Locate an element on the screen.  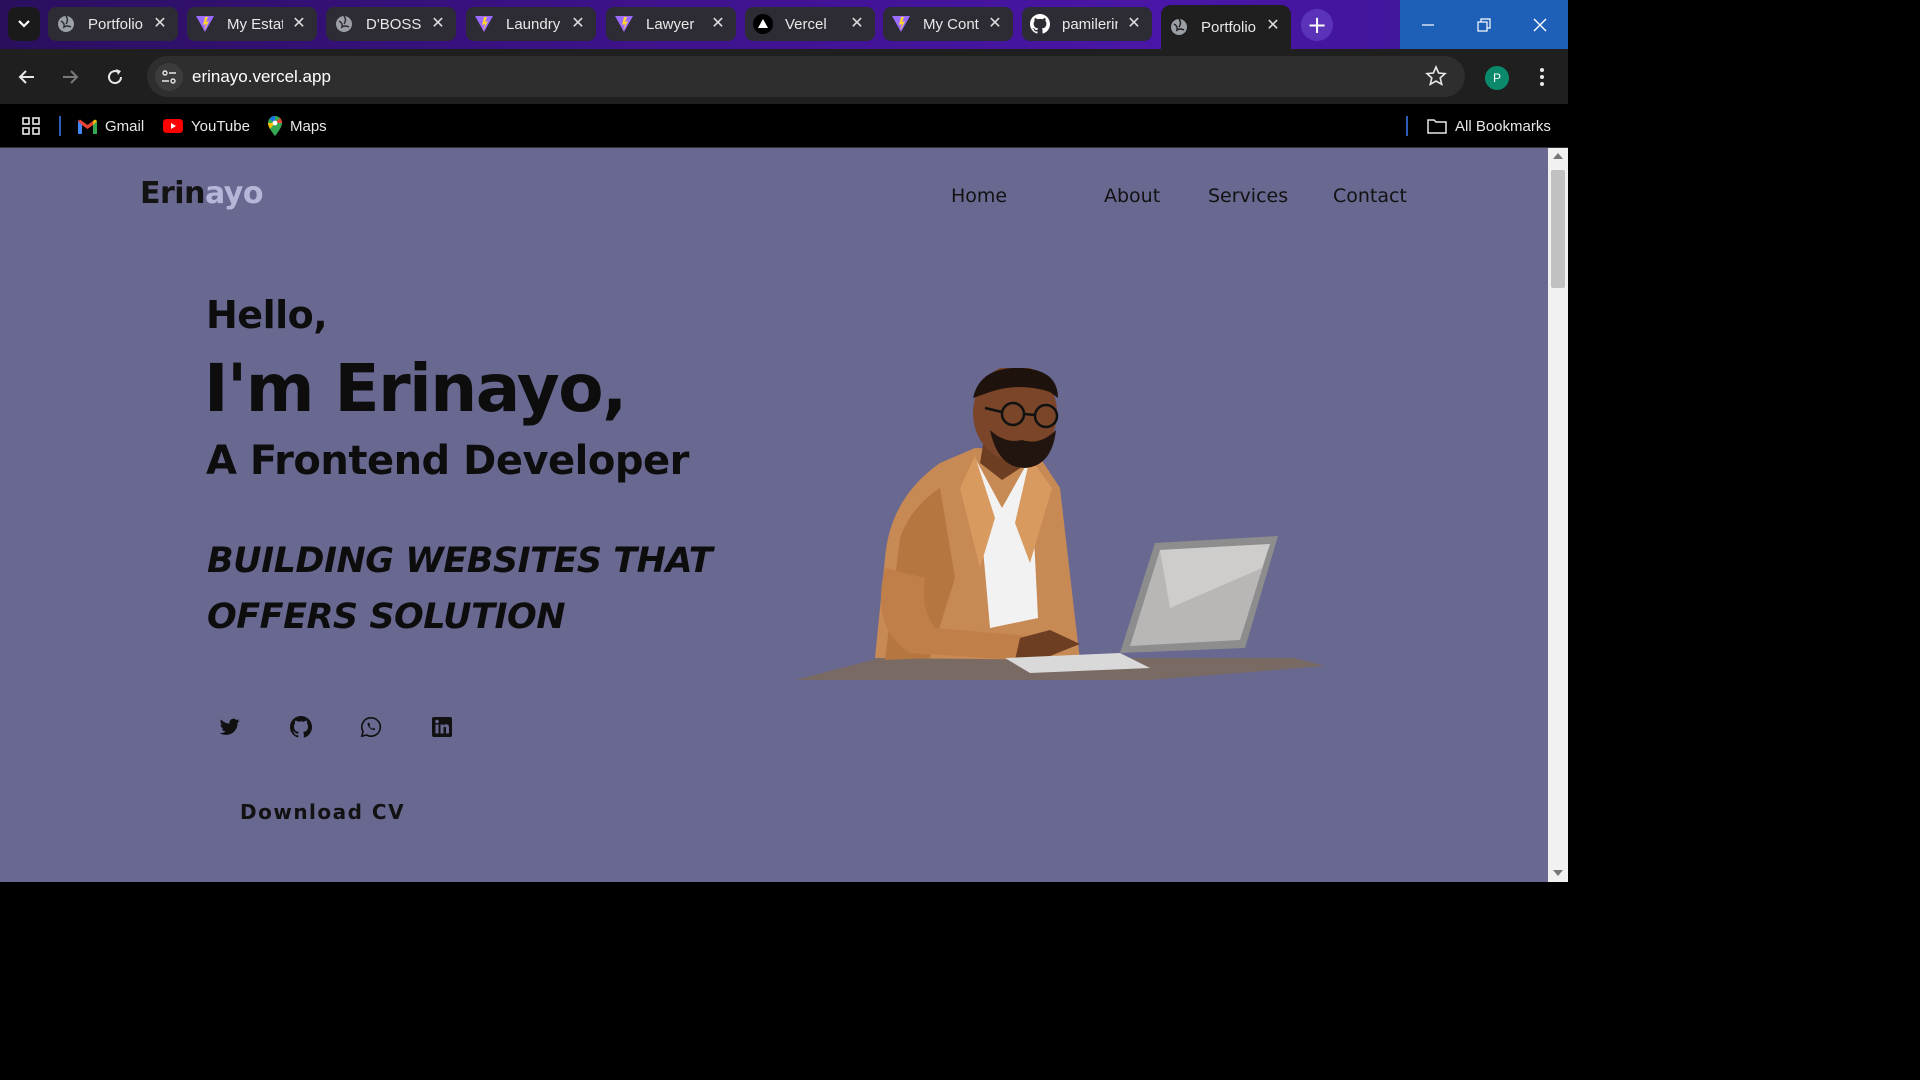
bookmark-maps: Maps is located at coordinates (297, 126).